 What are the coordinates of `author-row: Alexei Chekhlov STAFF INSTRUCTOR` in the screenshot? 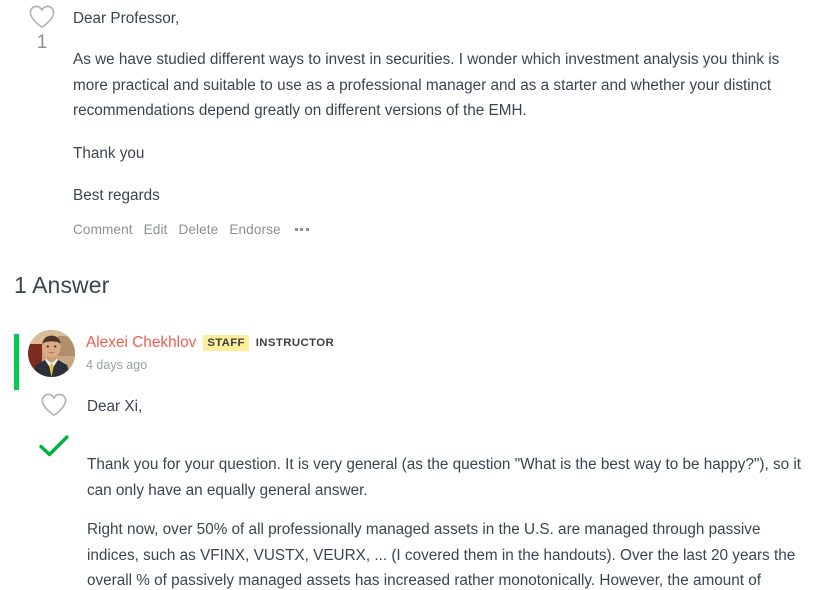 It's located at (210, 343).